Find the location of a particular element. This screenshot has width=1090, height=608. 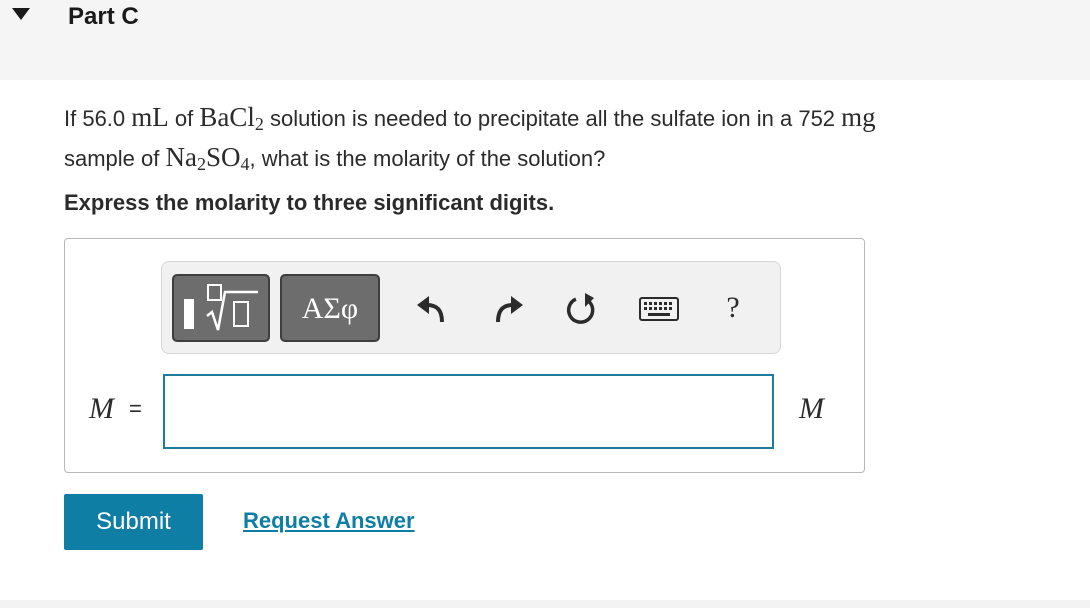

keyboard-icon is located at coordinates (659, 308).